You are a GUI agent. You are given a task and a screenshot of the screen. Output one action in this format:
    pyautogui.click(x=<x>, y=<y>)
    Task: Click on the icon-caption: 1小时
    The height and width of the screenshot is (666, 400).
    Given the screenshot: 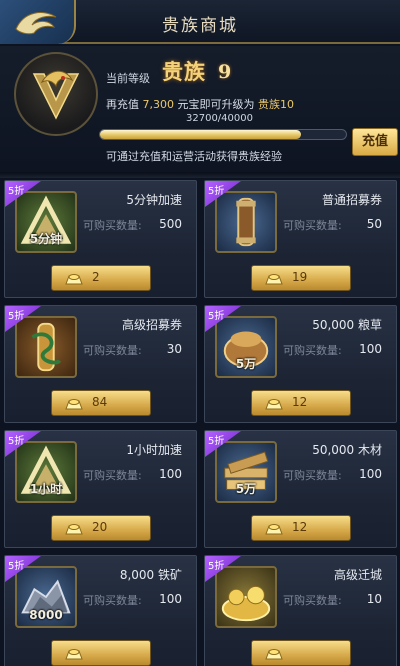 What is the action you would take?
    pyautogui.click(x=46, y=489)
    